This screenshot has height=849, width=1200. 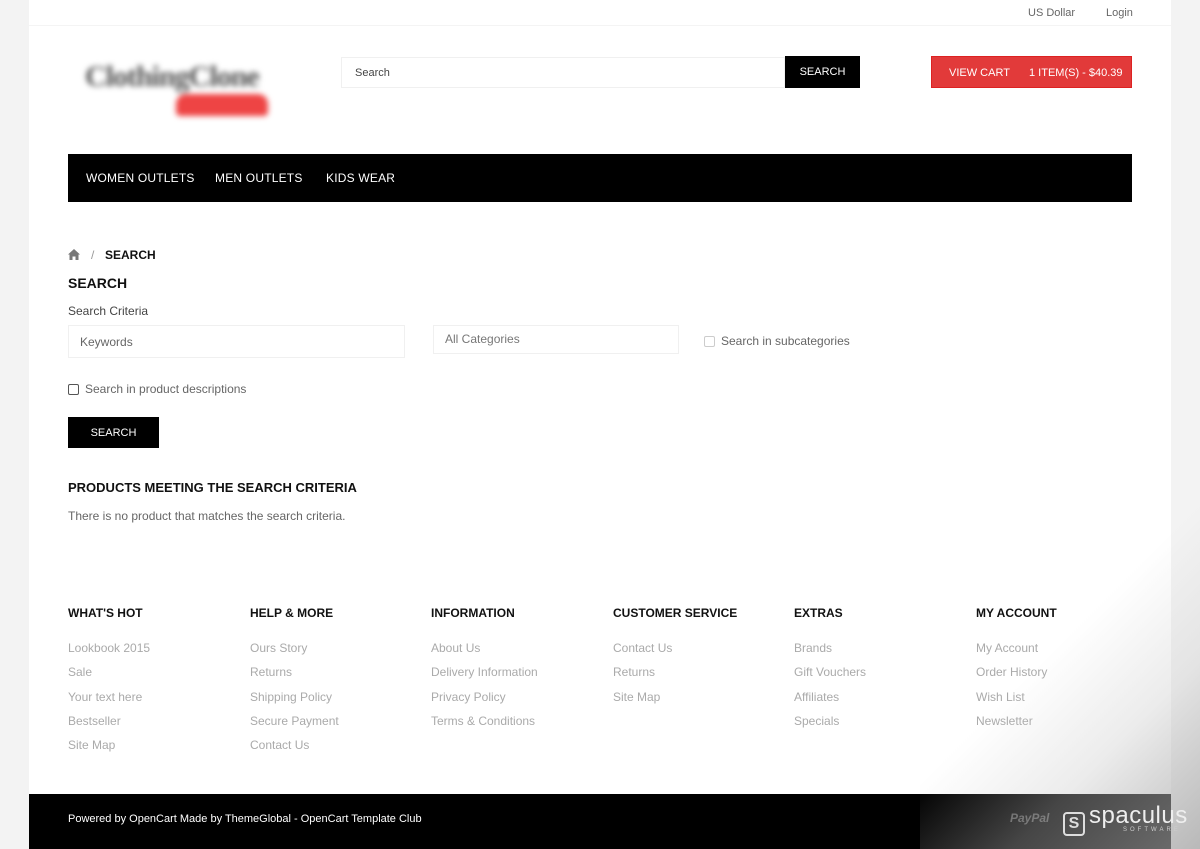 I want to click on descriptions-checkbox: Search in product descriptions, so click(x=157, y=389).